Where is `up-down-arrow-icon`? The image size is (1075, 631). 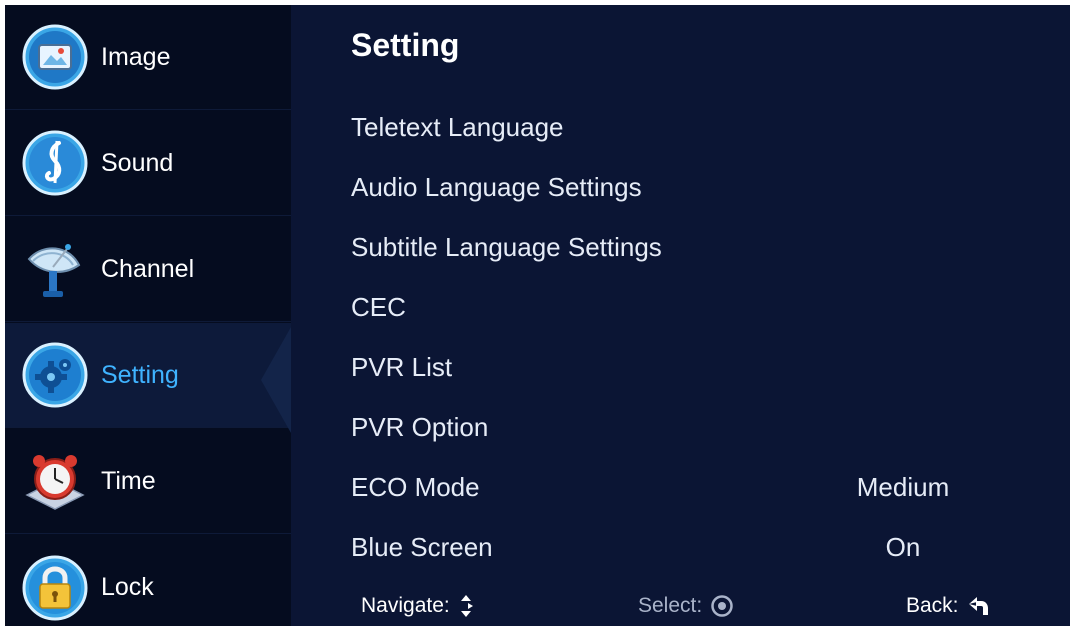
up-down-arrow-icon is located at coordinates (466, 606).